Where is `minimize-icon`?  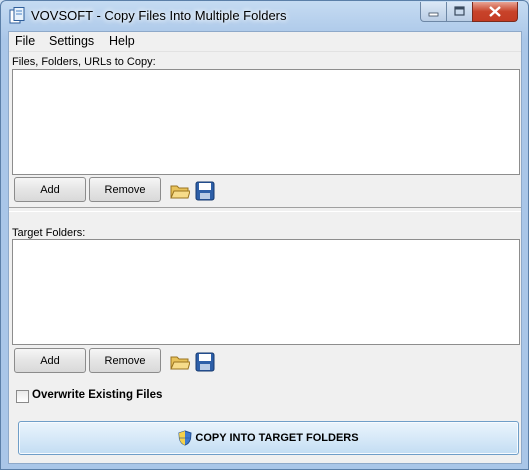 minimize-icon is located at coordinates (433, 14).